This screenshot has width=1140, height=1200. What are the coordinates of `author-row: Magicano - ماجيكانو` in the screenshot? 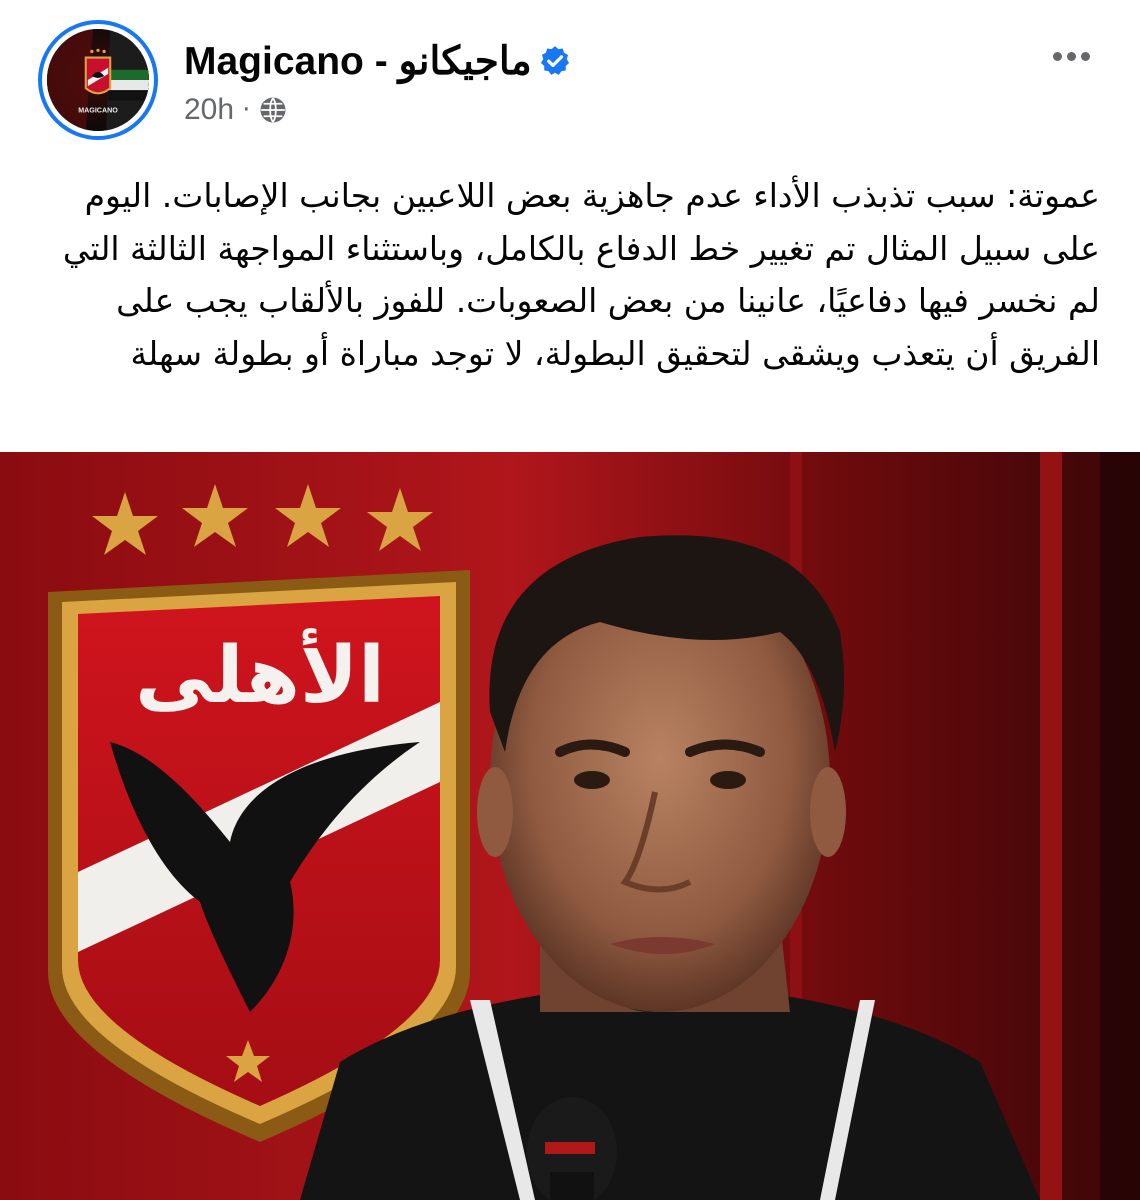 It's located at (378, 61).